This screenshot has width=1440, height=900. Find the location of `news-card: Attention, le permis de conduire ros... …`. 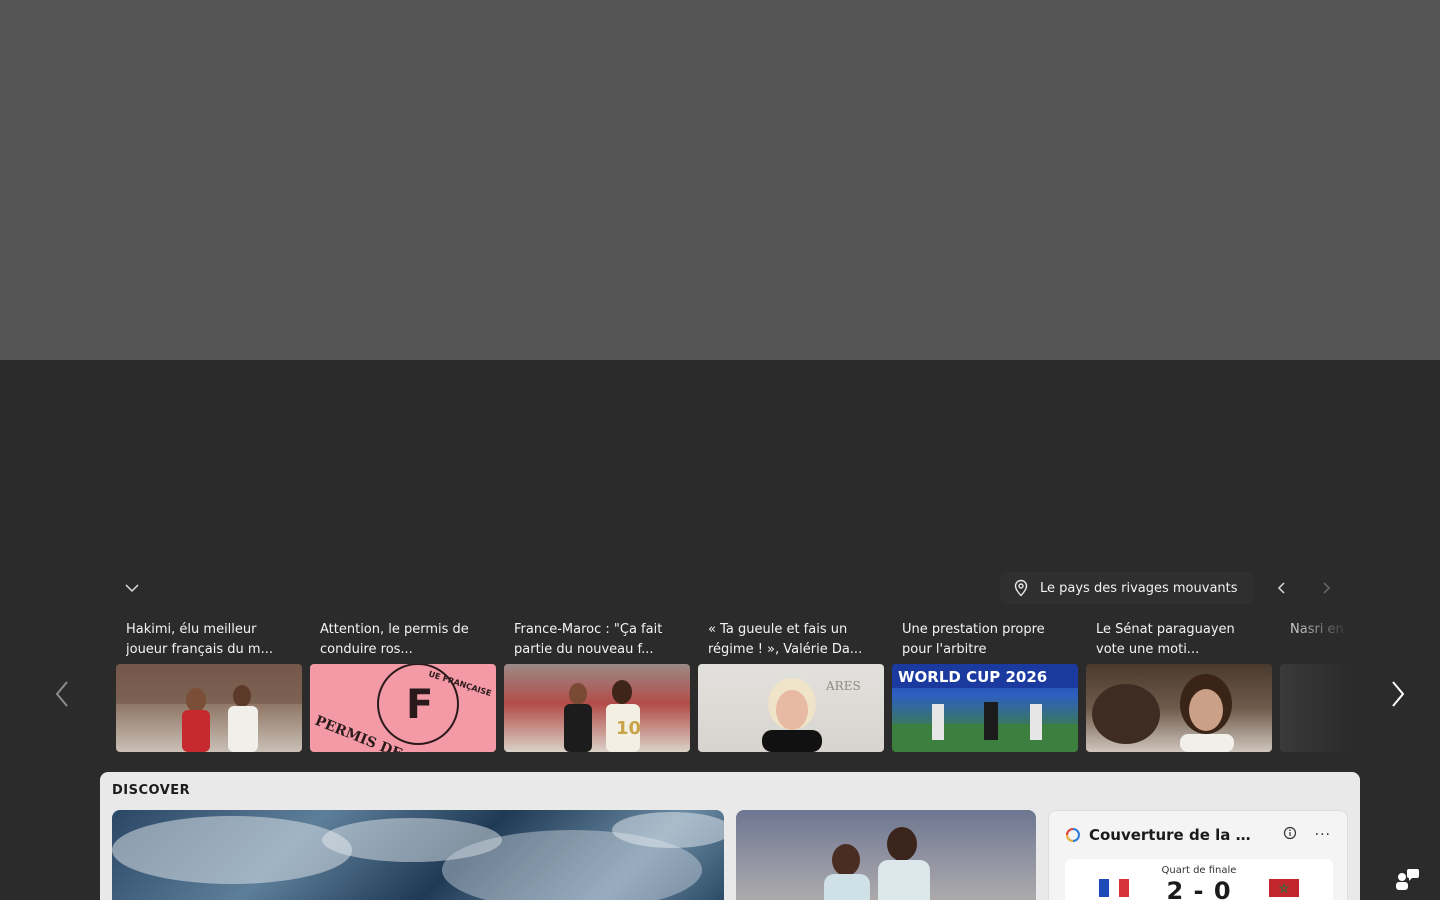

news-card: Attention, le permis de conduire ros... … is located at coordinates (403, 683).